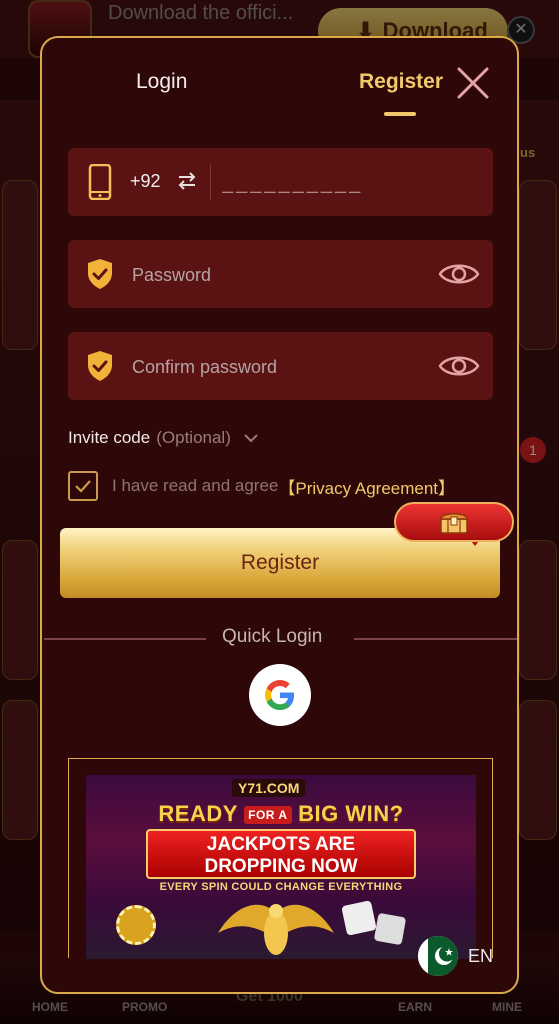  Describe the element at coordinates (272, 636) in the screenshot. I see `quick-login-title: Quick Login` at that location.